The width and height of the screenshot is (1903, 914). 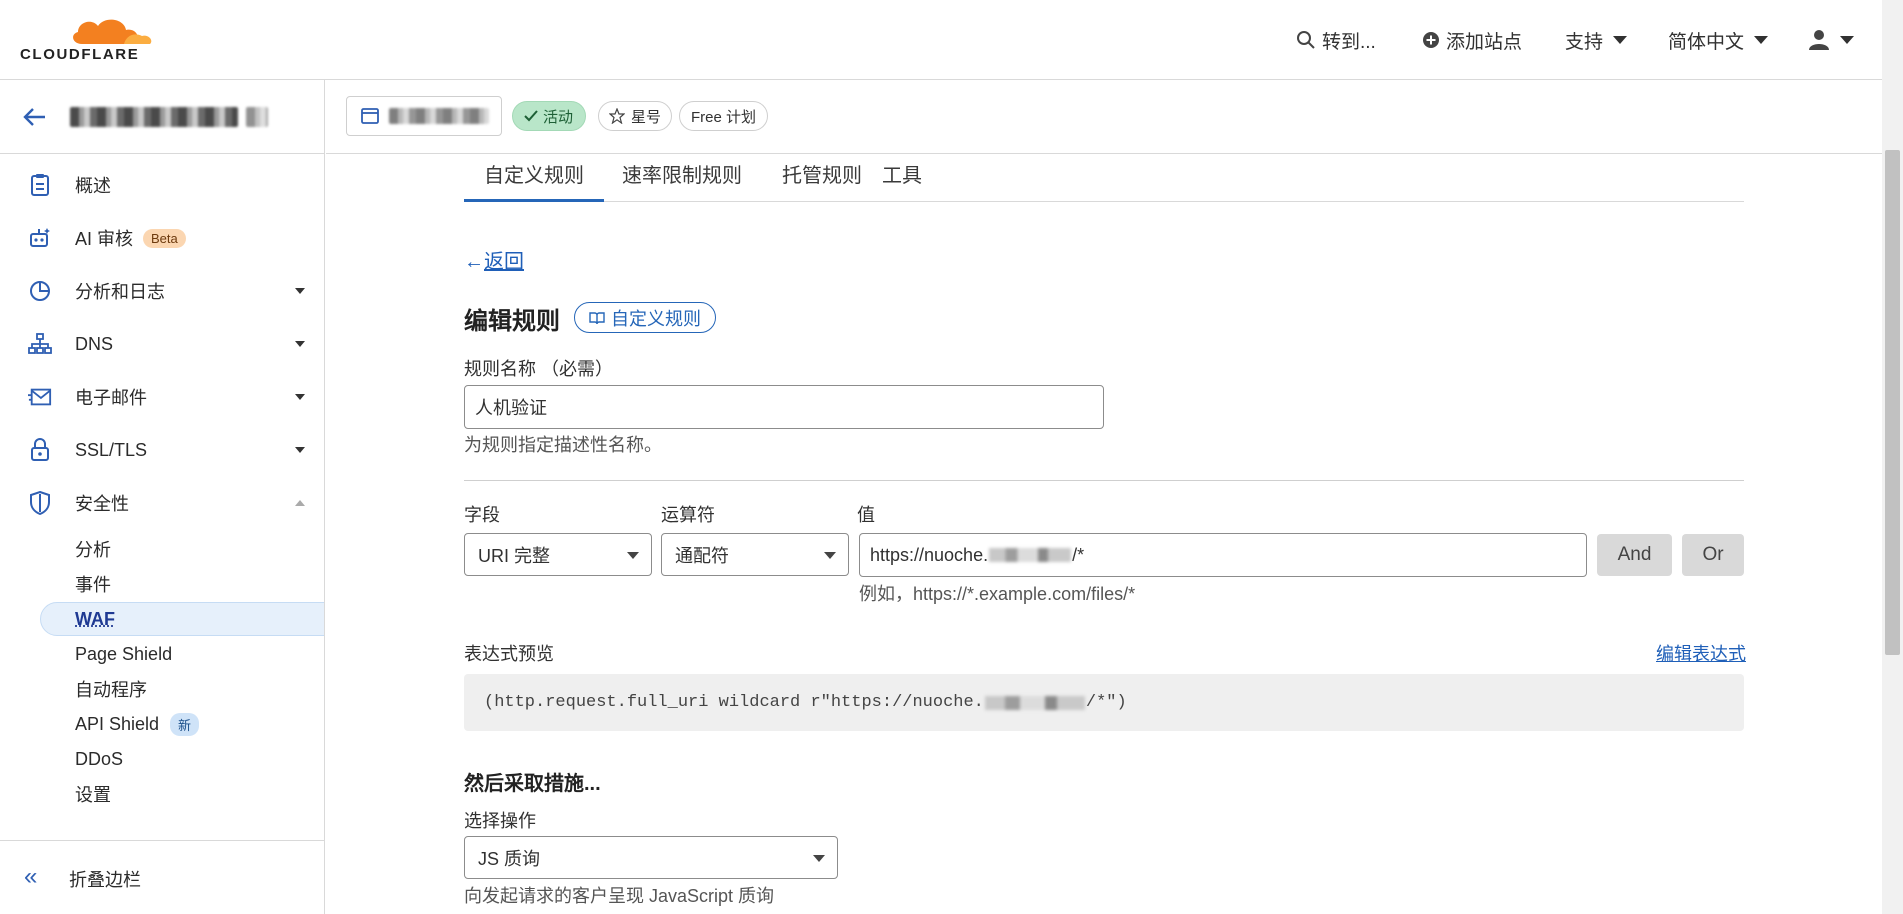 What do you see at coordinates (509, 858) in the screenshot?
I see `action-select-value: JS 质询` at bounding box center [509, 858].